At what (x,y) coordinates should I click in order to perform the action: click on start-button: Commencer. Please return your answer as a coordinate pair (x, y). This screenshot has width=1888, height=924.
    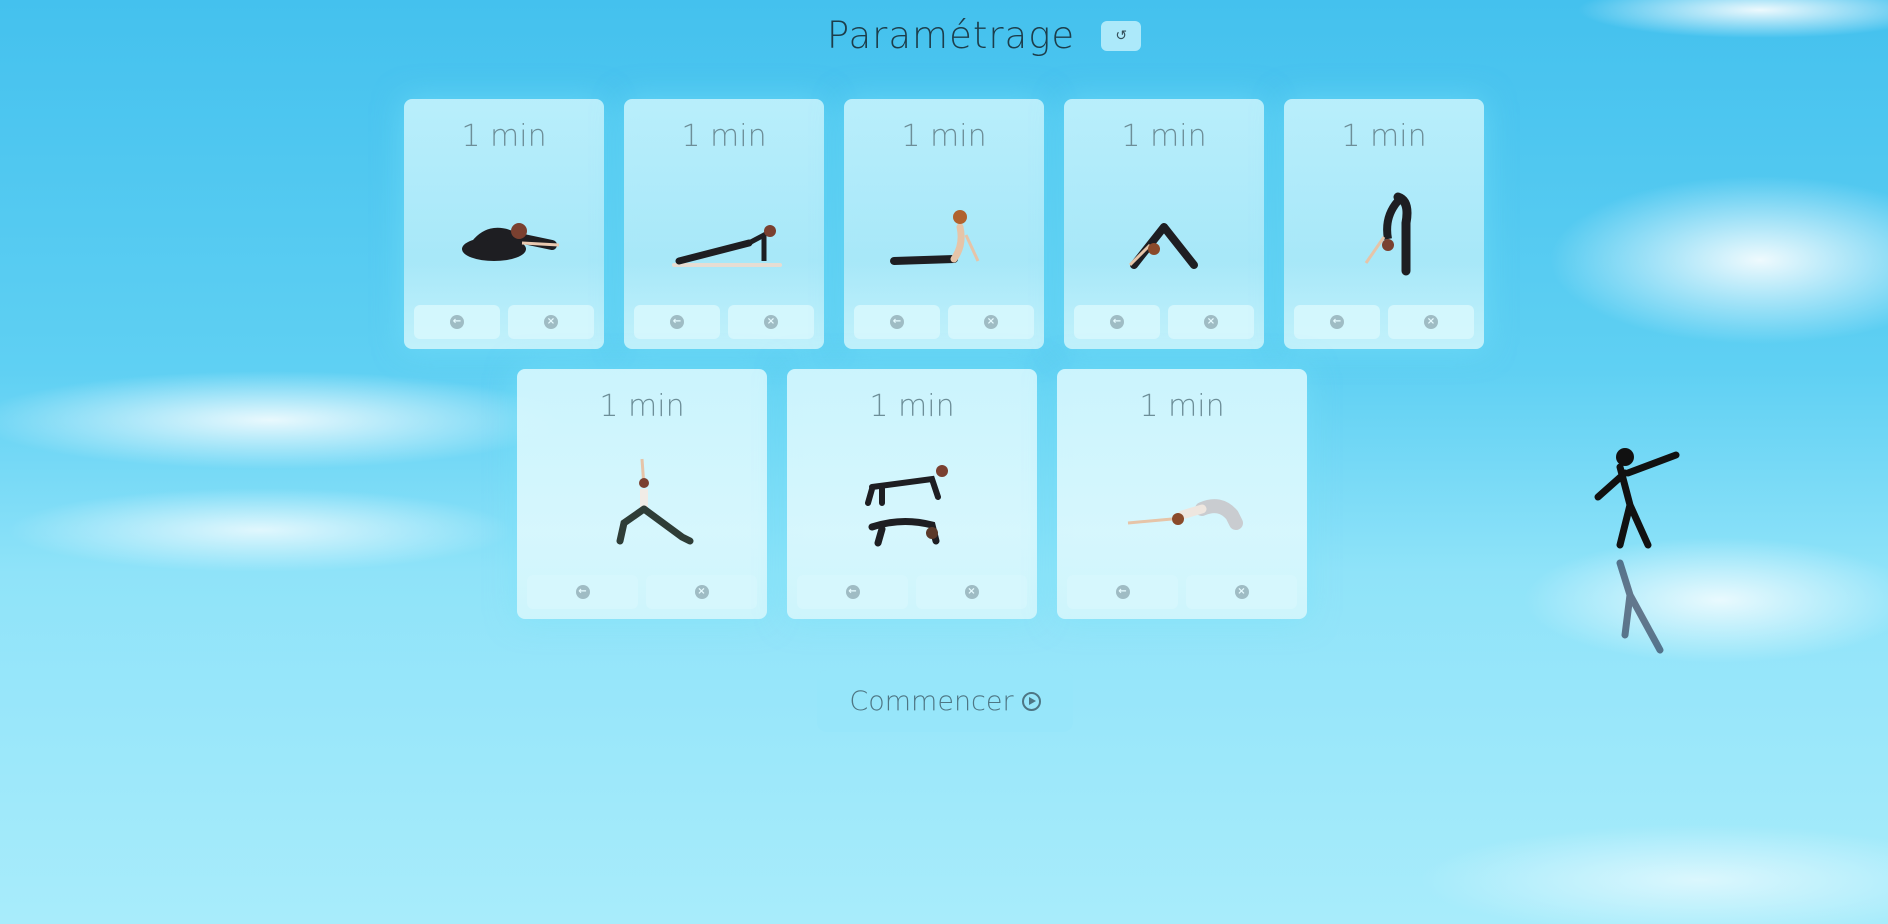
    Looking at the image, I should click on (945, 701).